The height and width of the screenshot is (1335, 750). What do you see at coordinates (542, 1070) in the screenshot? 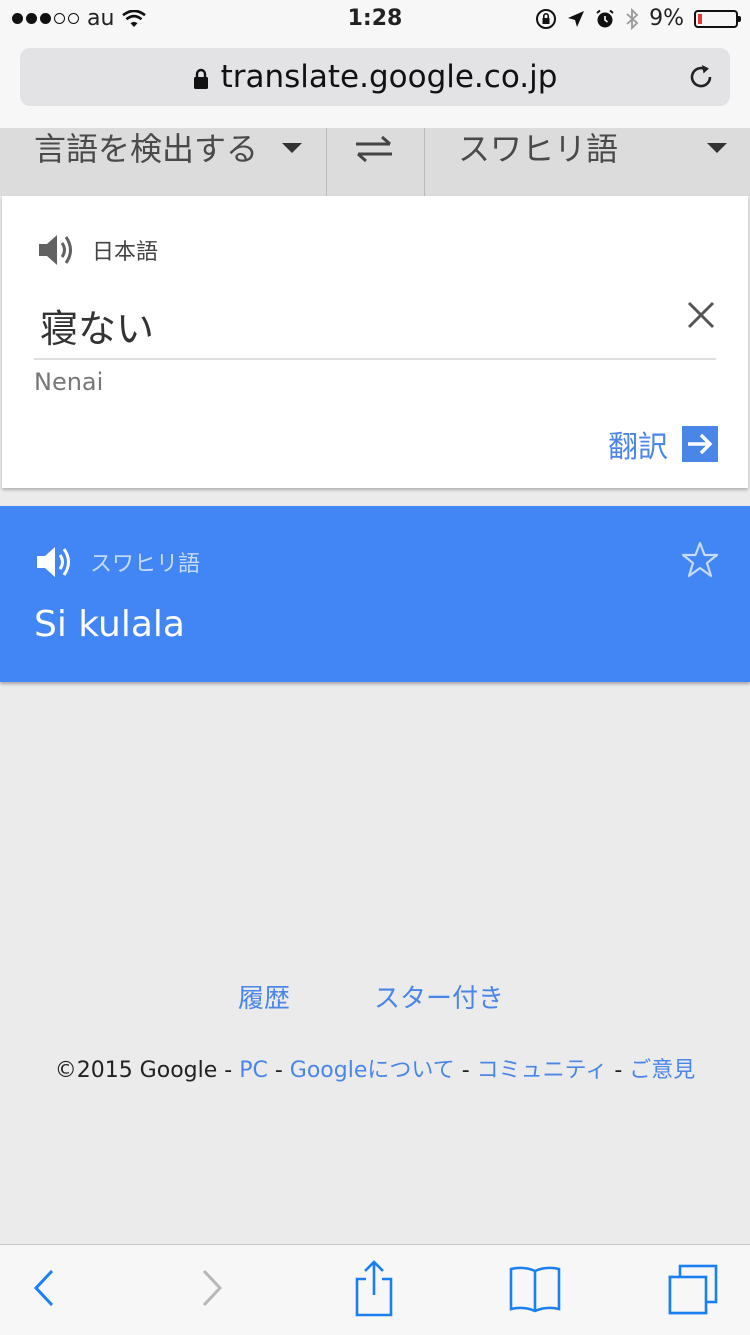
I see `community-link: コミュニティ` at bounding box center [542, 1070].